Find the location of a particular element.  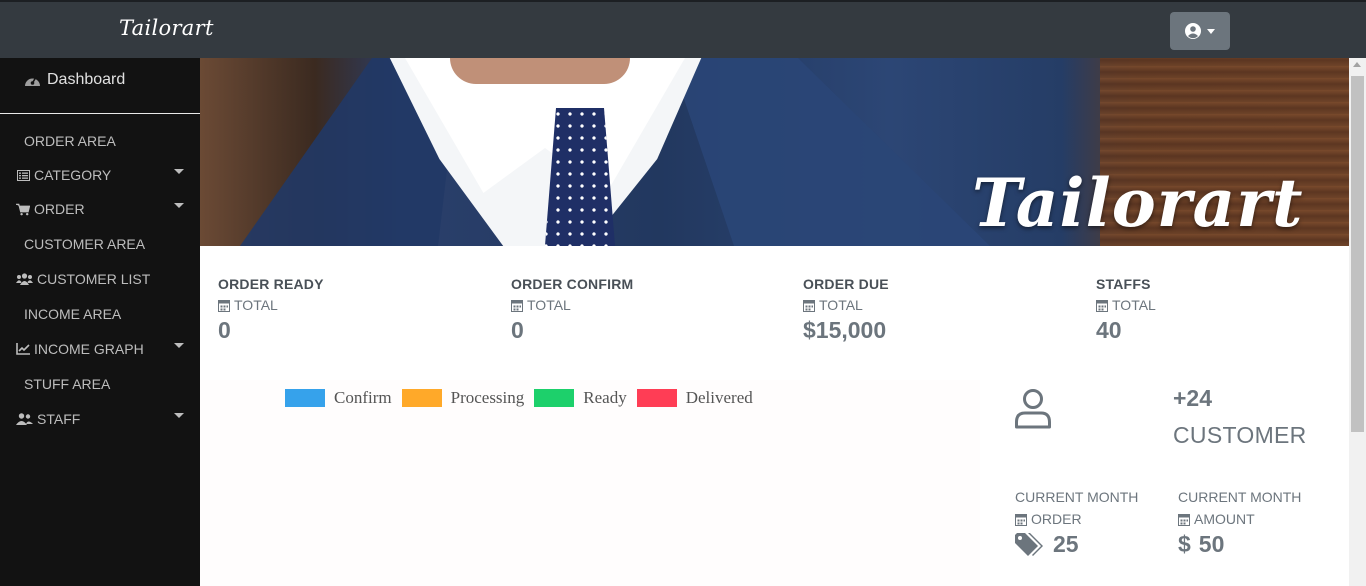

sidebar-item-order-area: ORDER AREA is located at coordinates (100, 141).